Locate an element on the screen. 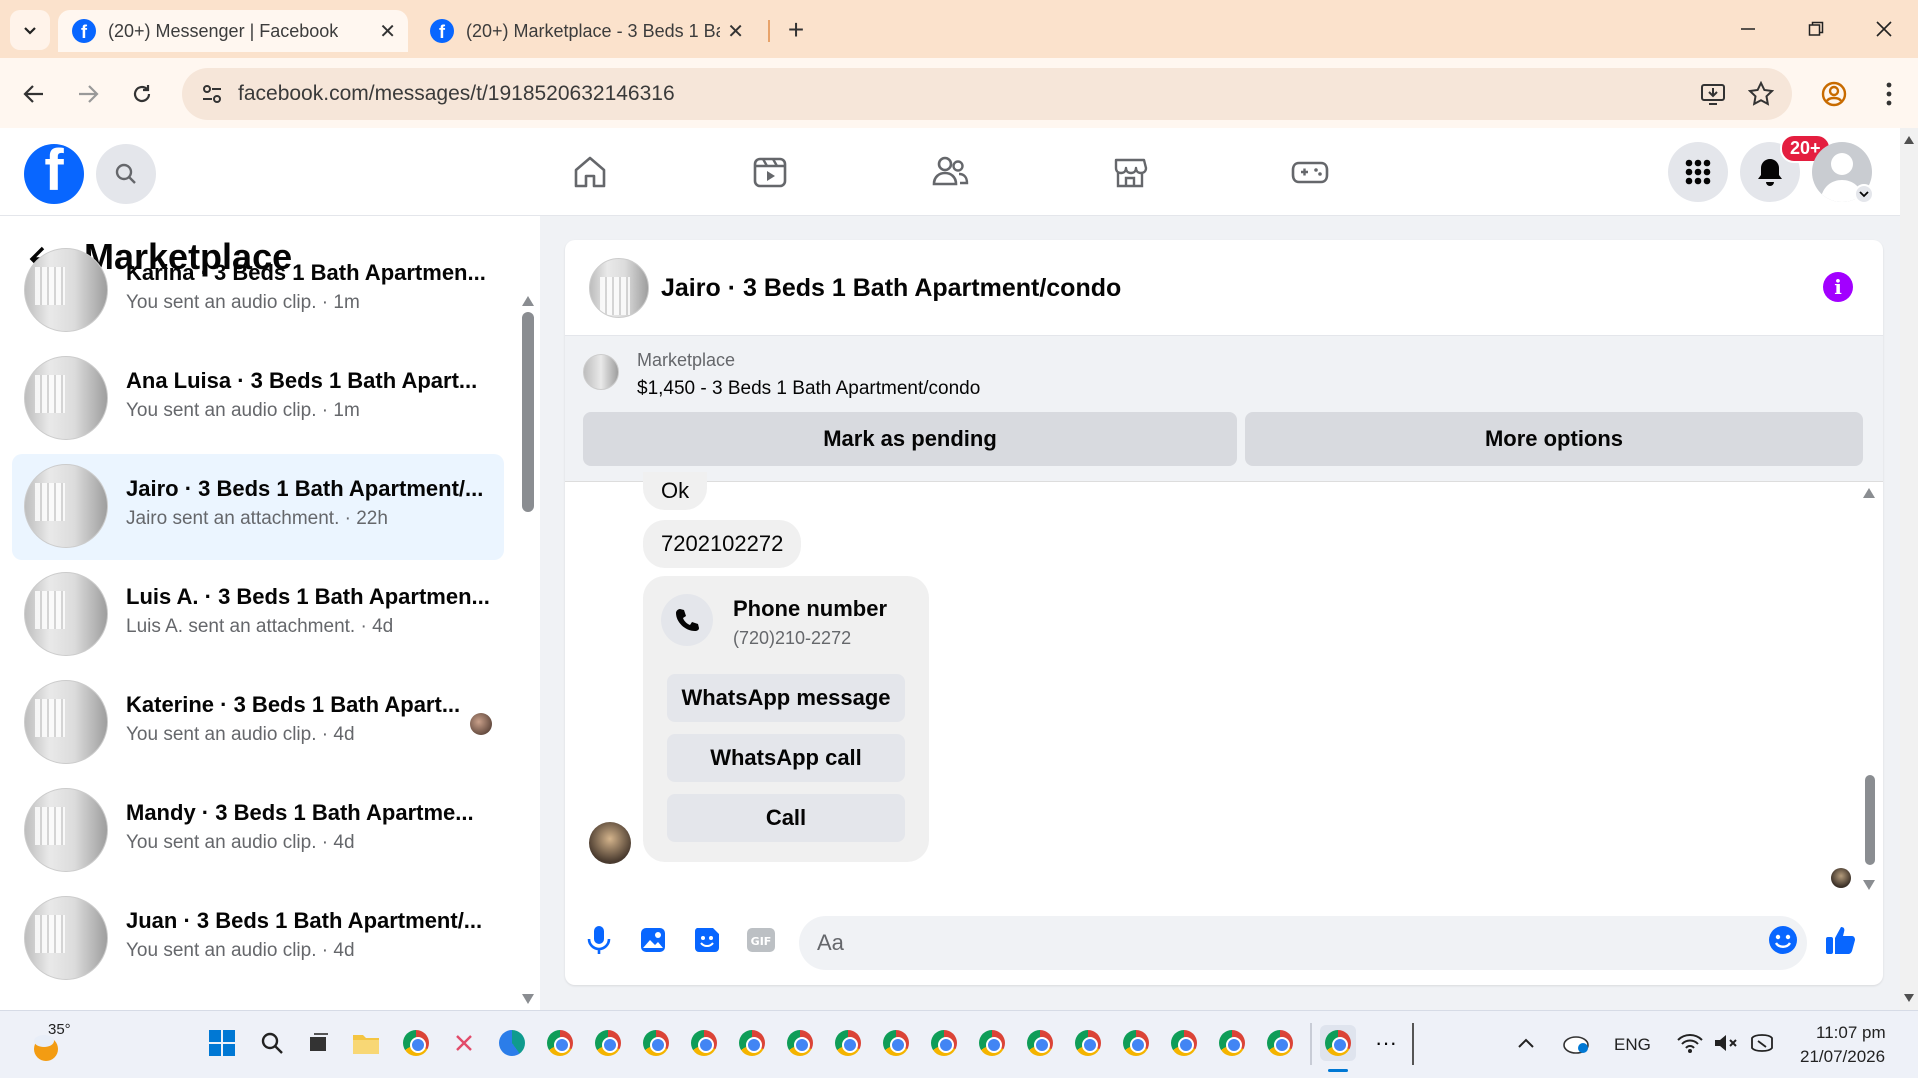 The image size is (1918, 1078). windows-logo-icon is located at coordinates (222, 1043).